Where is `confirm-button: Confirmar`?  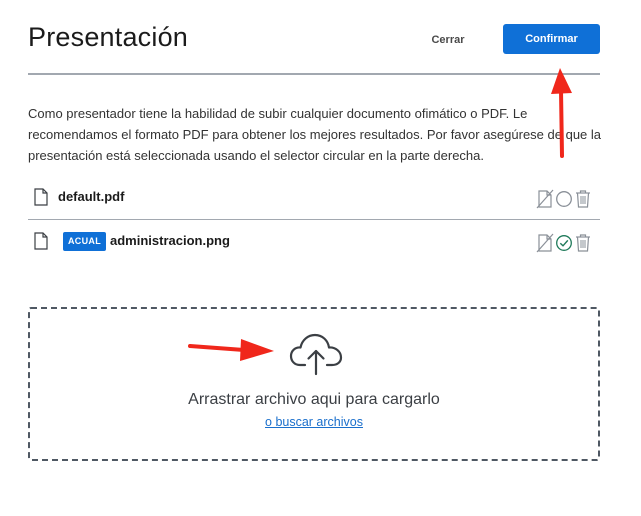 confirm-button: Confirmar is located at coordinates (551, 39).